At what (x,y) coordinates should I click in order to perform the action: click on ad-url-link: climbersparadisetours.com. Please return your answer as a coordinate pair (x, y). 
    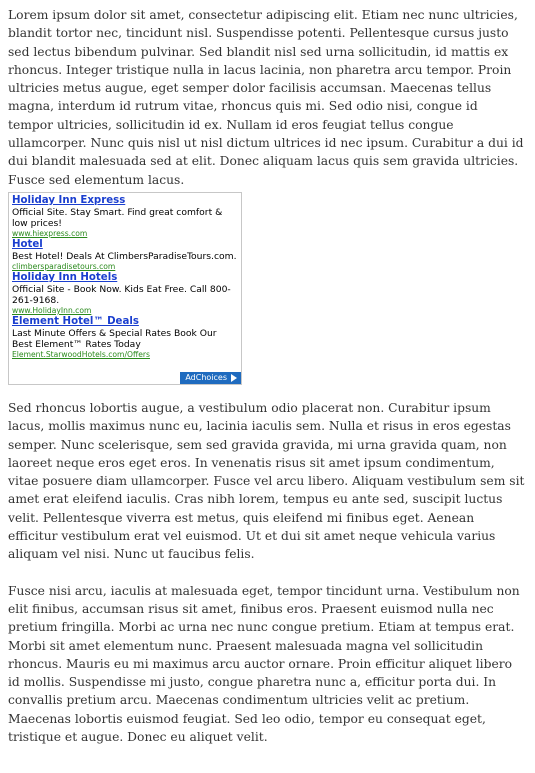
    Looking at the image, I should click on (125, 266).